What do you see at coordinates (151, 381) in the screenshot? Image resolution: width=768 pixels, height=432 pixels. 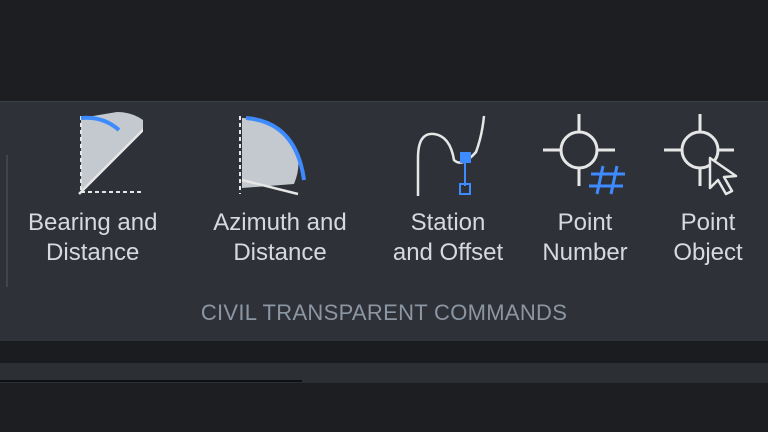 I see `status-divider` at bounding box center [151, 381].